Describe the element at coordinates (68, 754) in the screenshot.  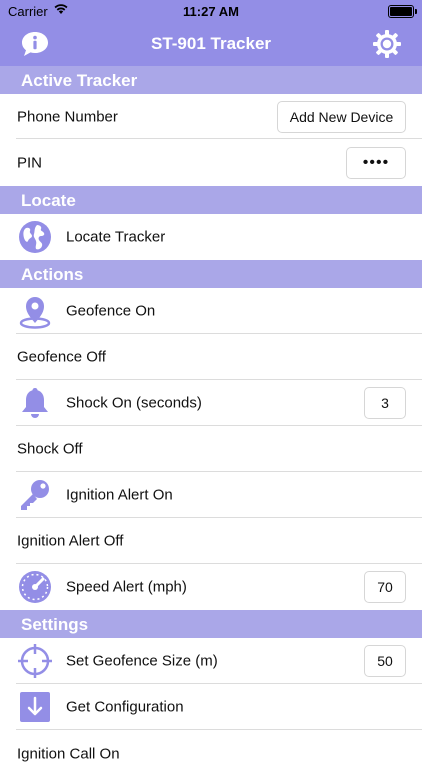
I see `ignition-call-on-label: Ignition Call On` at that location.